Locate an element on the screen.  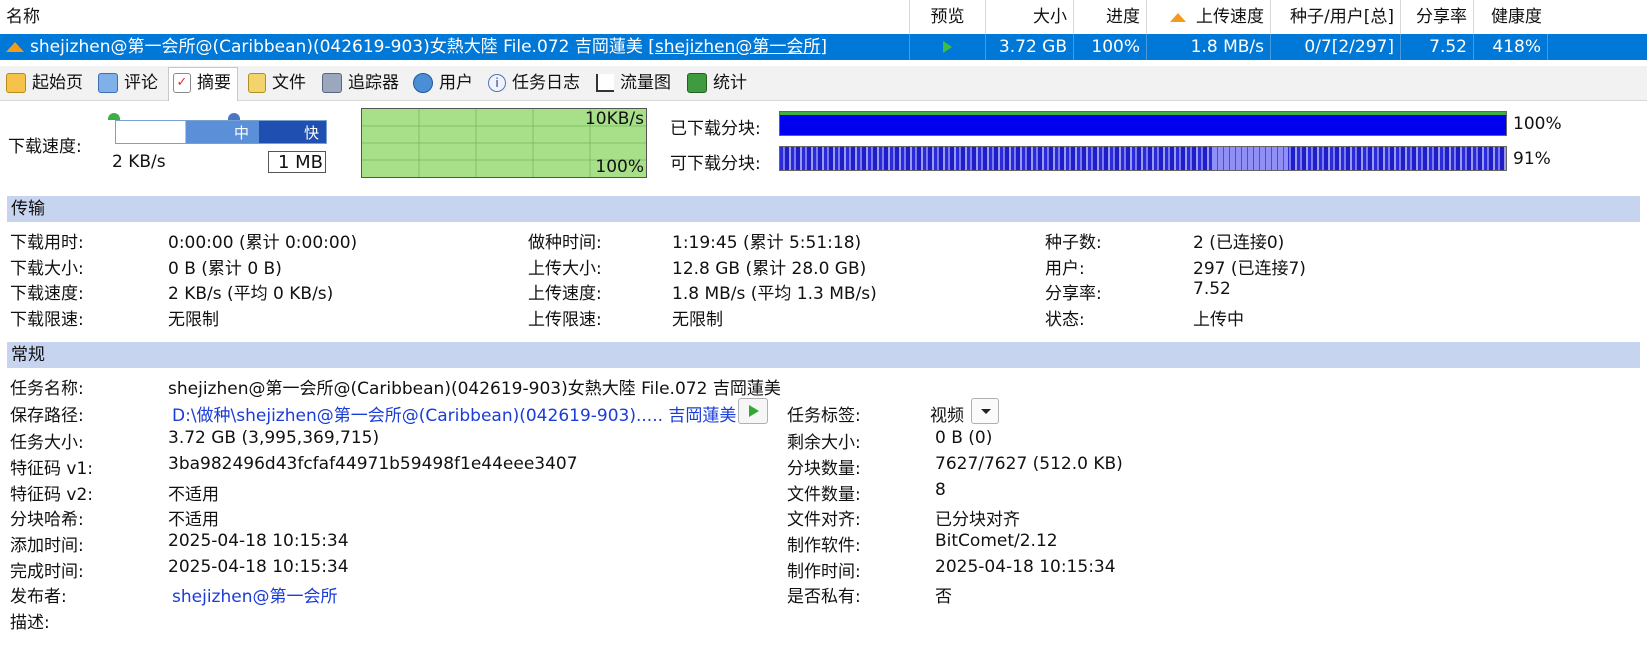
file-count-value: 8 is located at coordinates (940, 490).